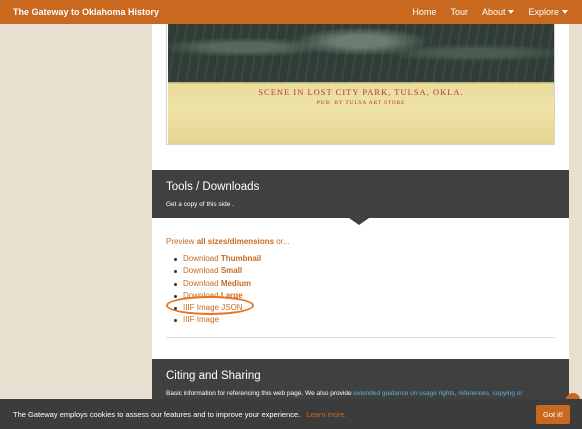 This screenshot has height=429, width=582. I want to click on nav-home-label: Home, so click(424, 12).